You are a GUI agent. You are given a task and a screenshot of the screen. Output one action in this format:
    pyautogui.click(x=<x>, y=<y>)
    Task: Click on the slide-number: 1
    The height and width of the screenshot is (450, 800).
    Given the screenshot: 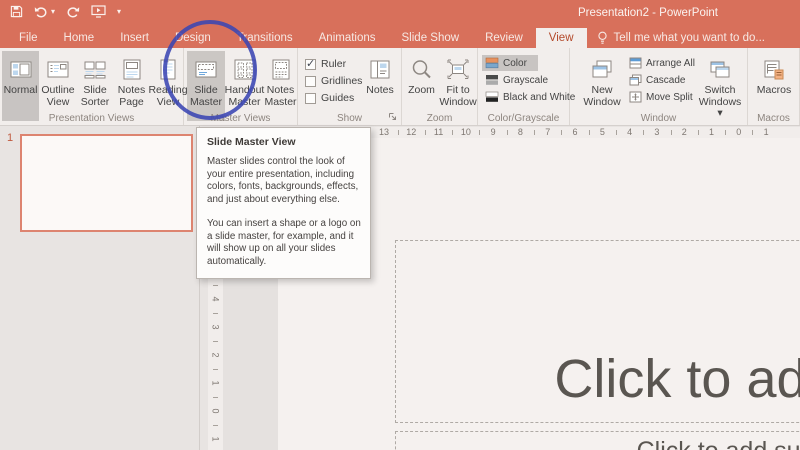 What is the action you would take?
    pyautogui.click(x=10, y=138)
    